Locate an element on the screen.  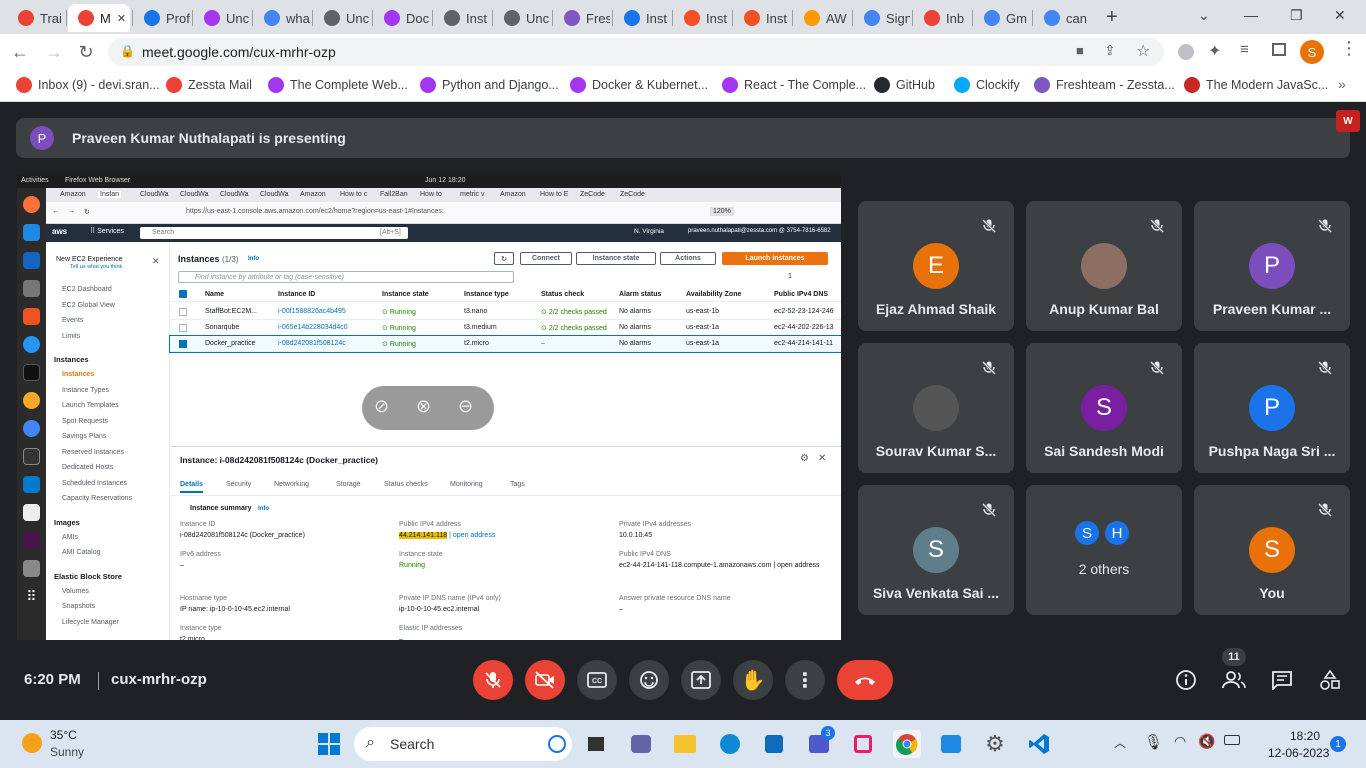
rhythmbox-icon is located at coordinates (31, 400).